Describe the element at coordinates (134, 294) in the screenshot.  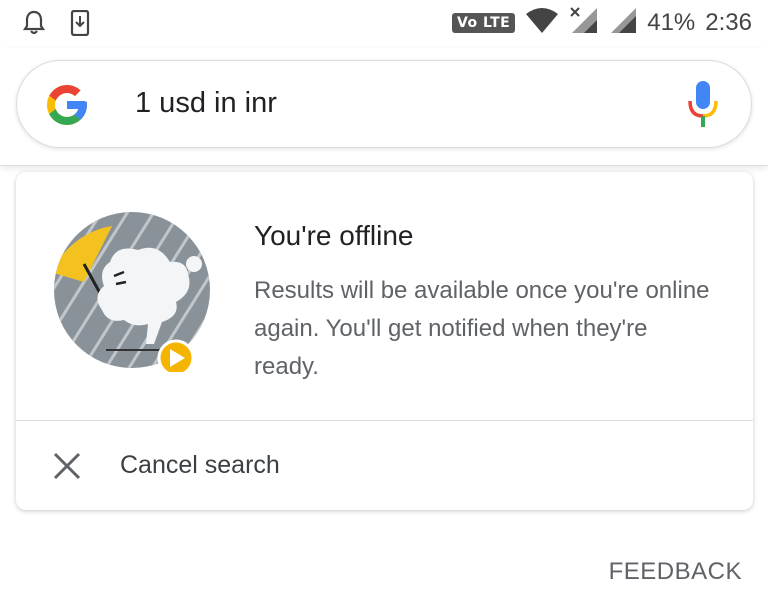
I see `offline-illustration` at that location.